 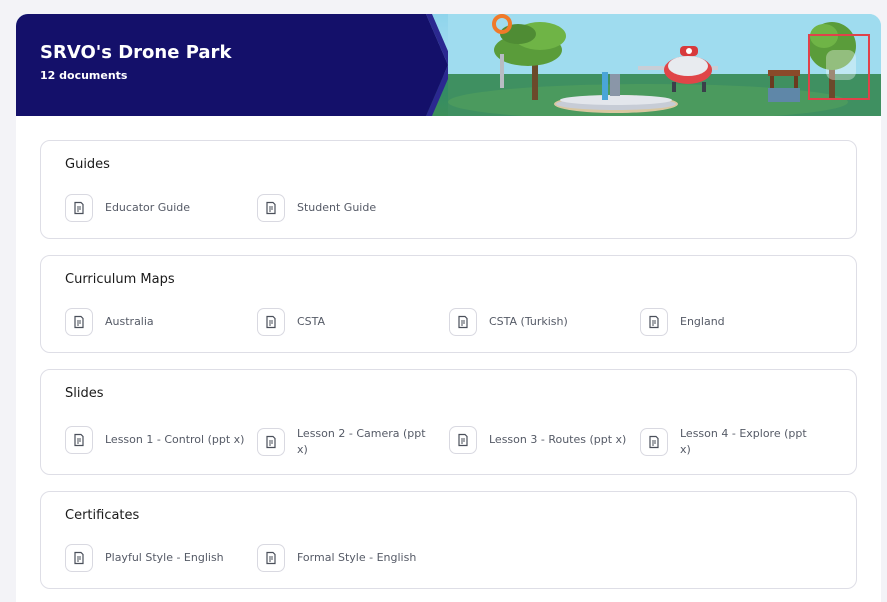 I want to click on page-title: SRVO's Drone Park, so click(x=136, y=52).